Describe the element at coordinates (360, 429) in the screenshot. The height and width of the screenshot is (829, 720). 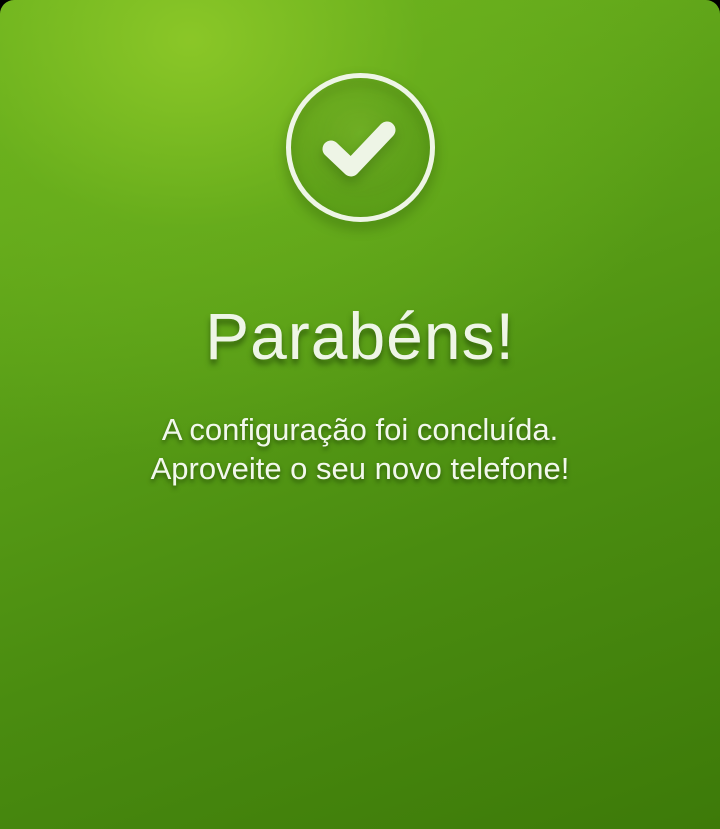
I see `completion-message-line-1: A configuração foi concluída.` at that location.